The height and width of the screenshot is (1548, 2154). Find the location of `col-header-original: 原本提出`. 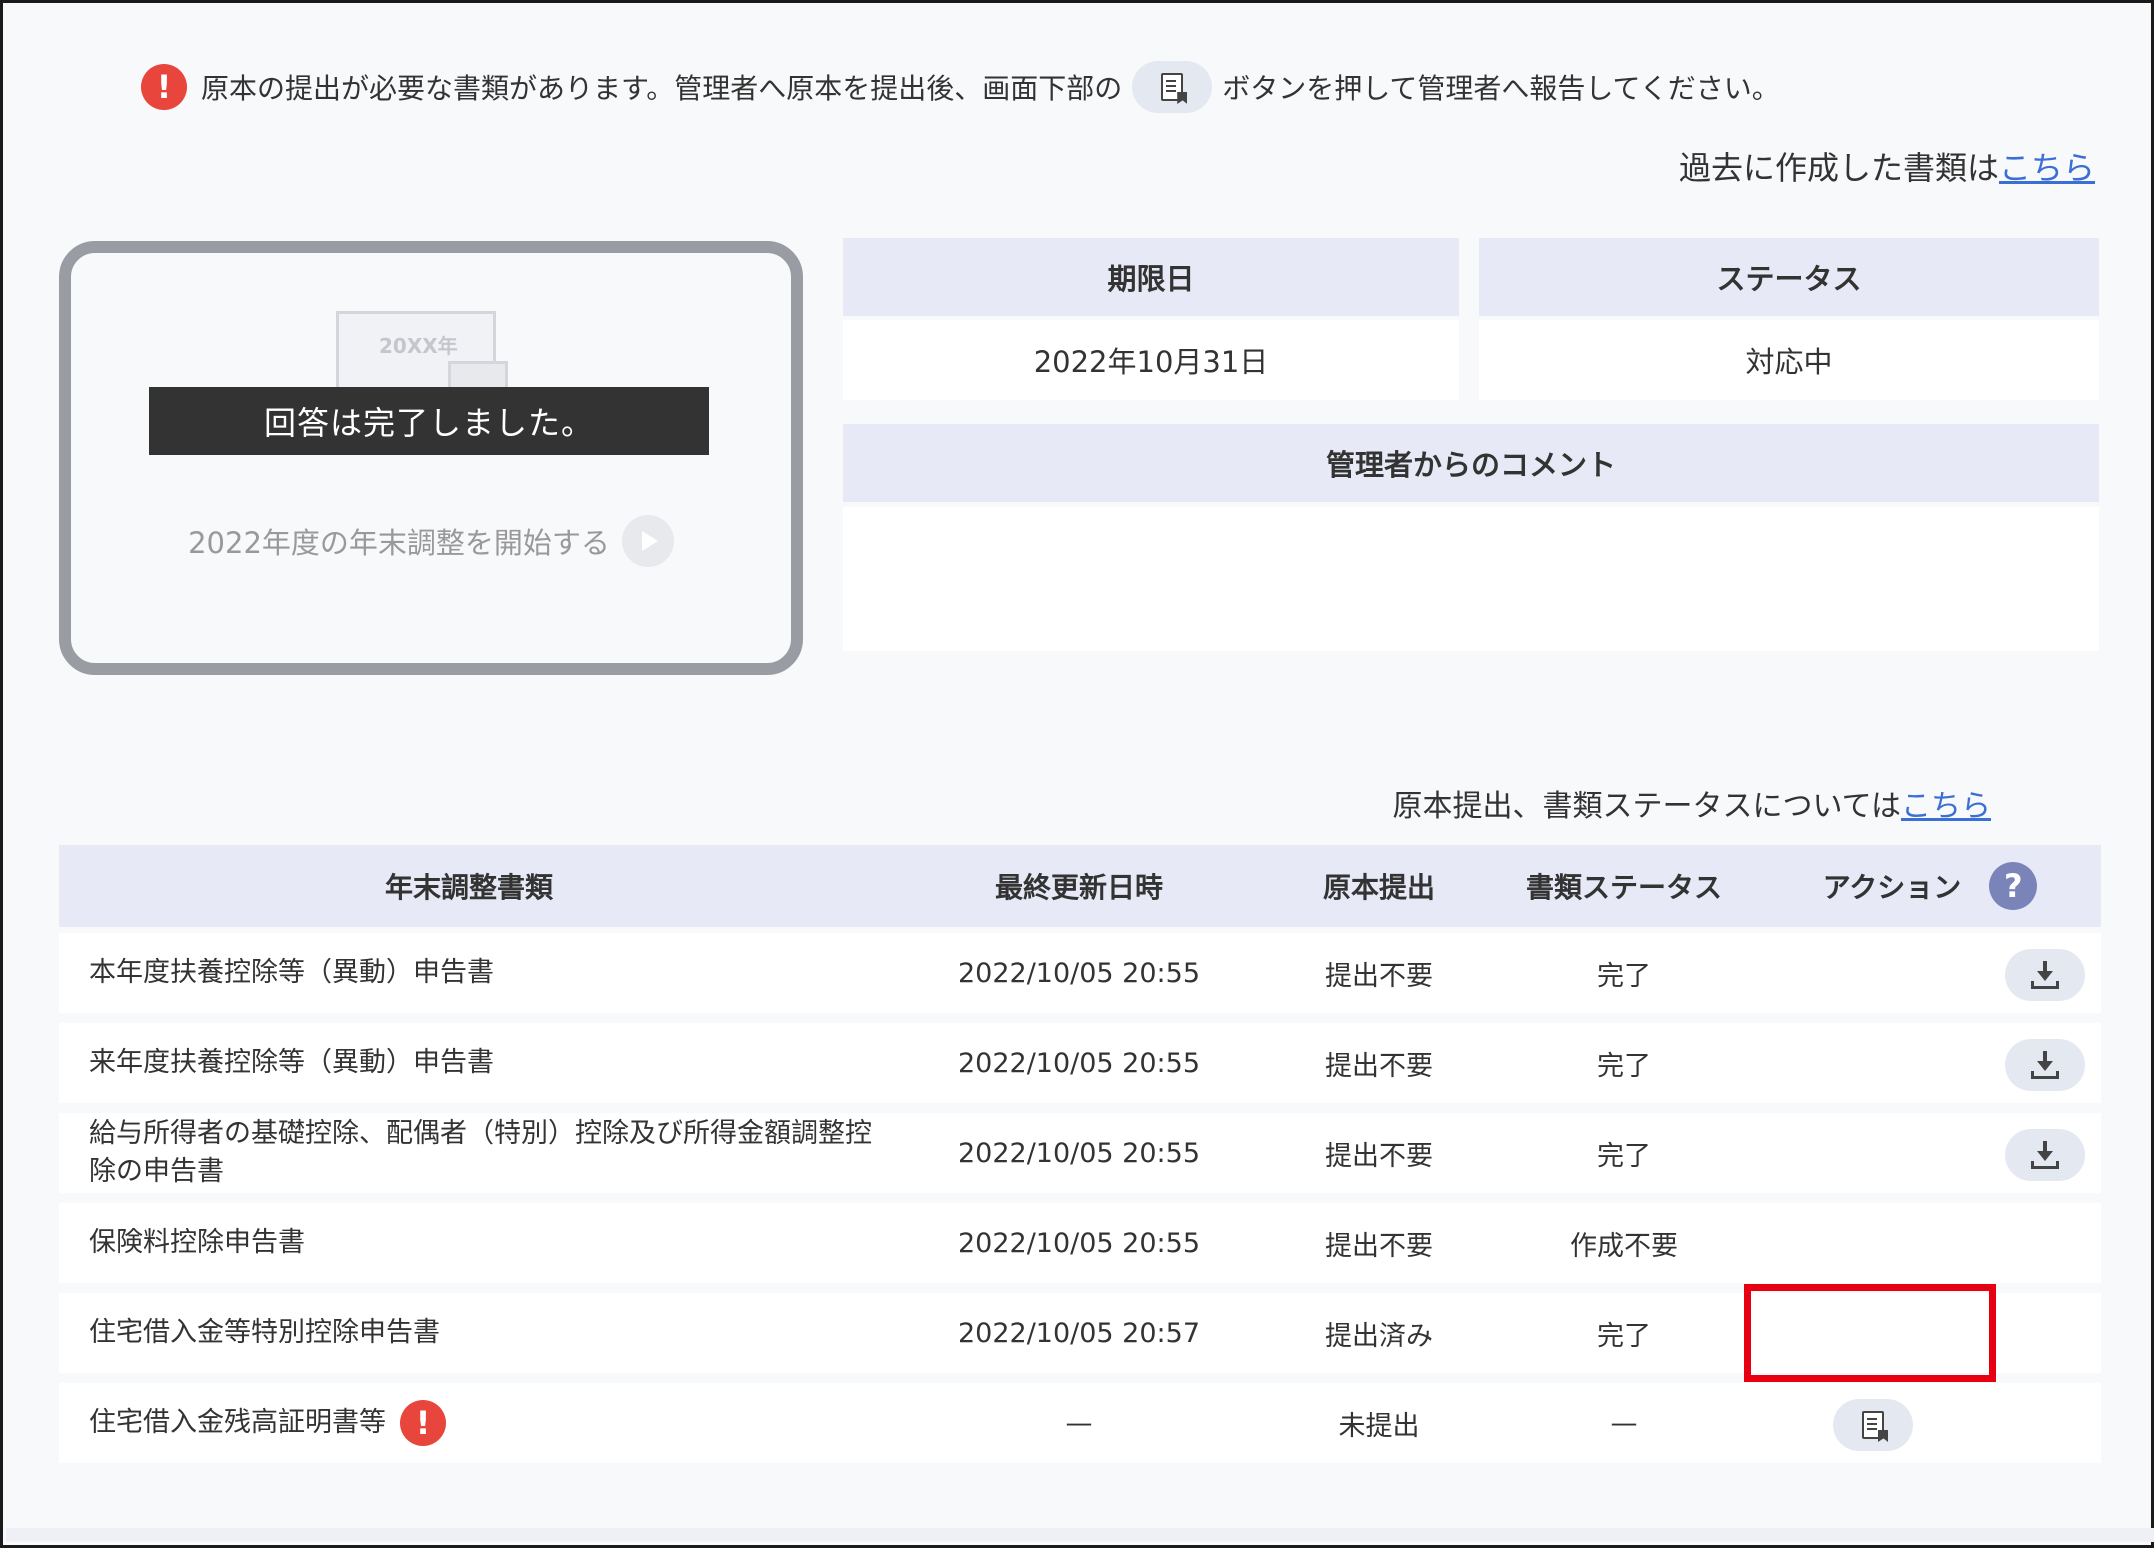

col-header-original: 原本提出 is located at coordinates (1378, 887).